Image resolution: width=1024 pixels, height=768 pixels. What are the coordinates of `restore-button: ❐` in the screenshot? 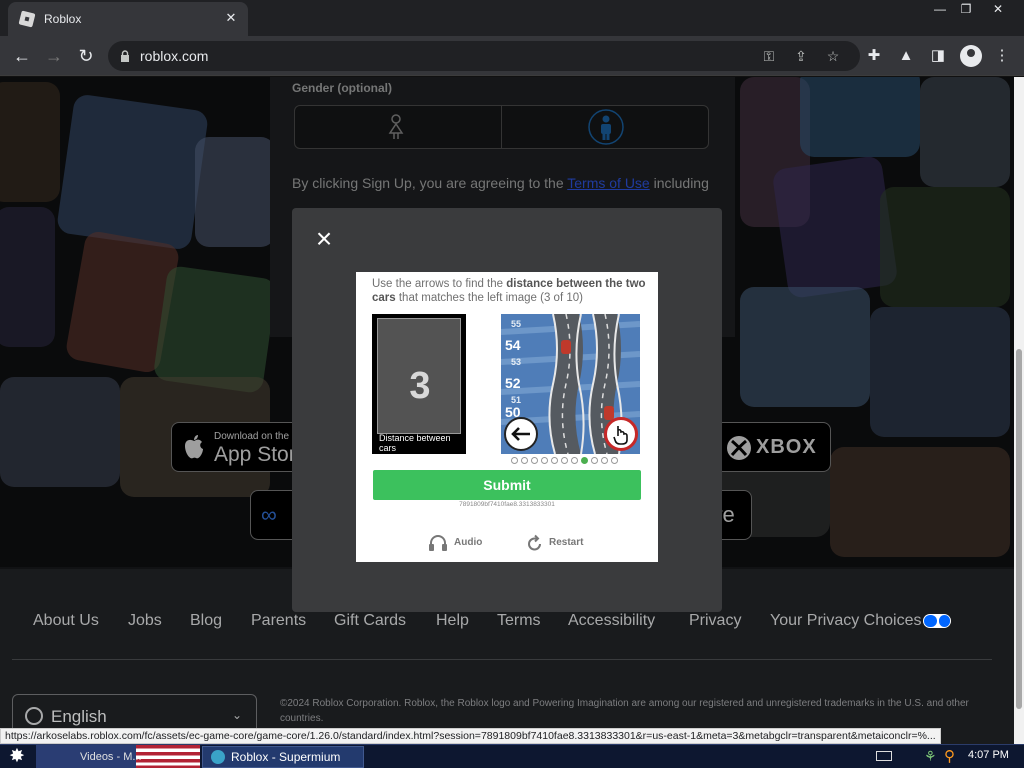 It's located at (966, 9).